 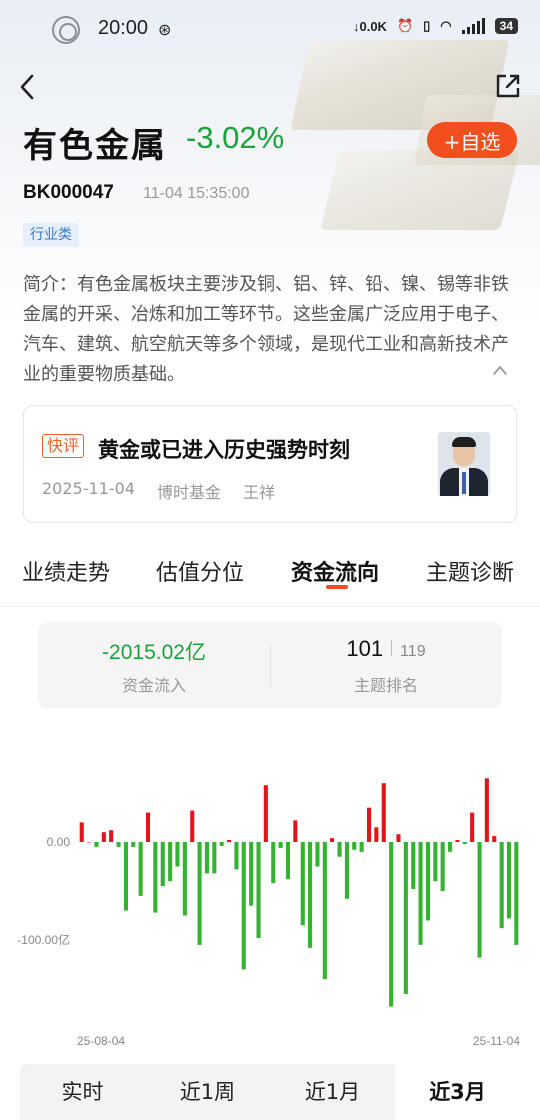 I want to click on x-start-label: 25-08-04, so click(x=101, y=1041).